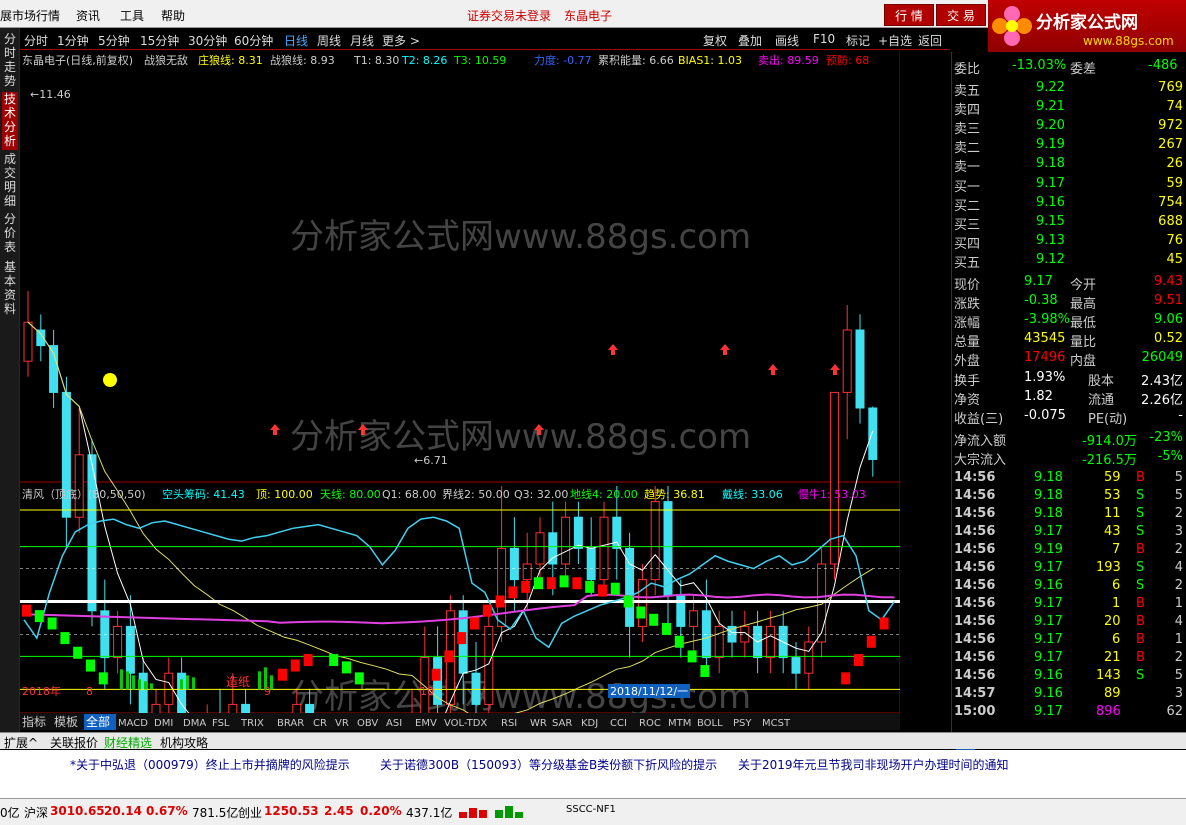 The width and height of the screenshot is (1186, 825). I want to click on period-0: 分时, so click(36, 40).